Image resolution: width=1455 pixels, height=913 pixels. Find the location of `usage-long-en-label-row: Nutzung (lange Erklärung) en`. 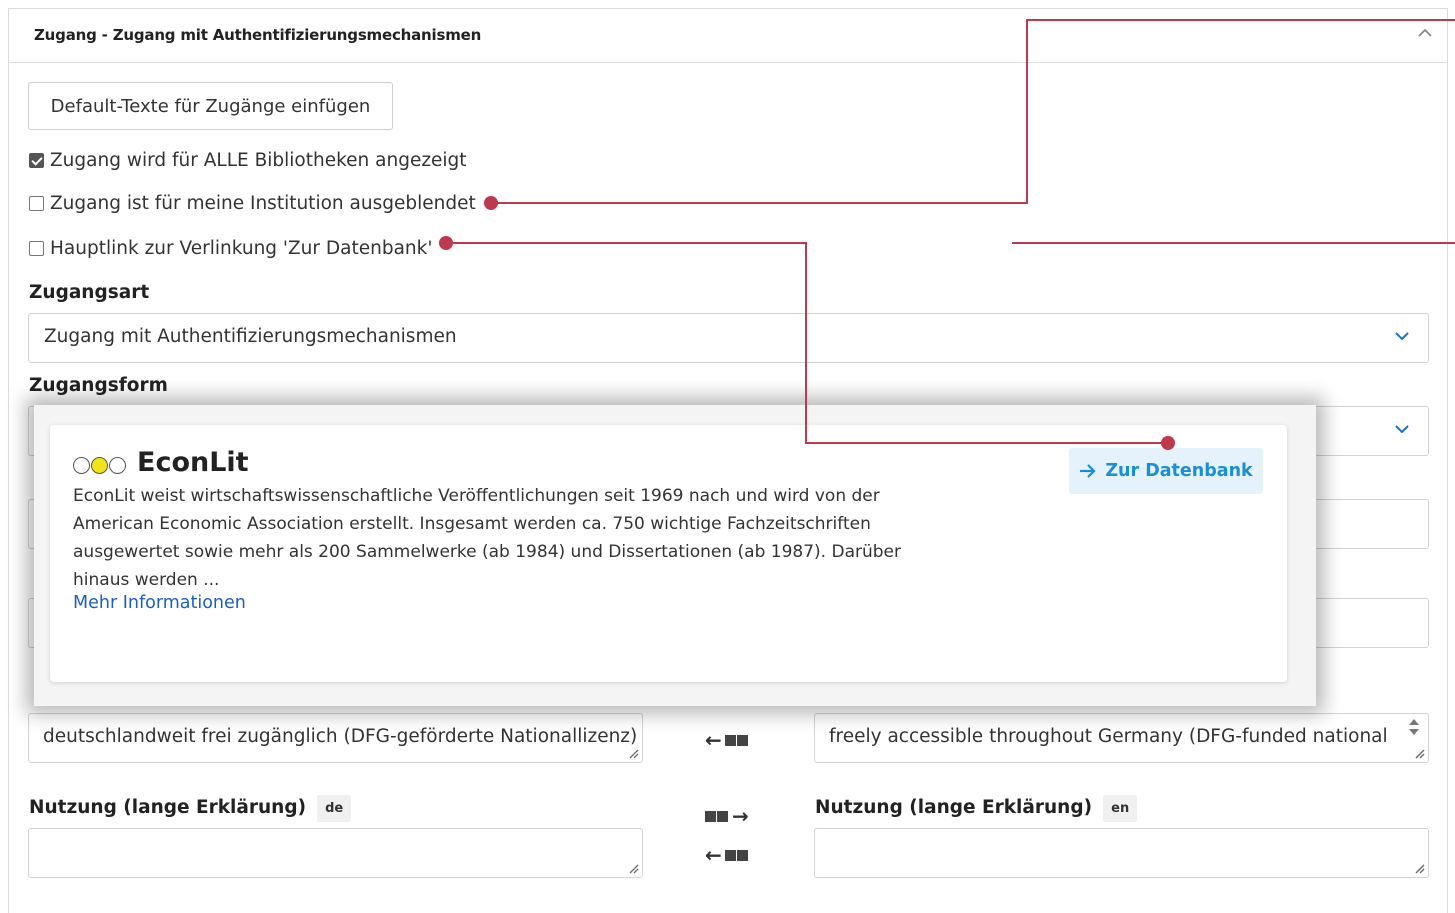

usage-long-en-label-row: Nutzung (lange Erklärung) en is located at coordinates (976, 808).